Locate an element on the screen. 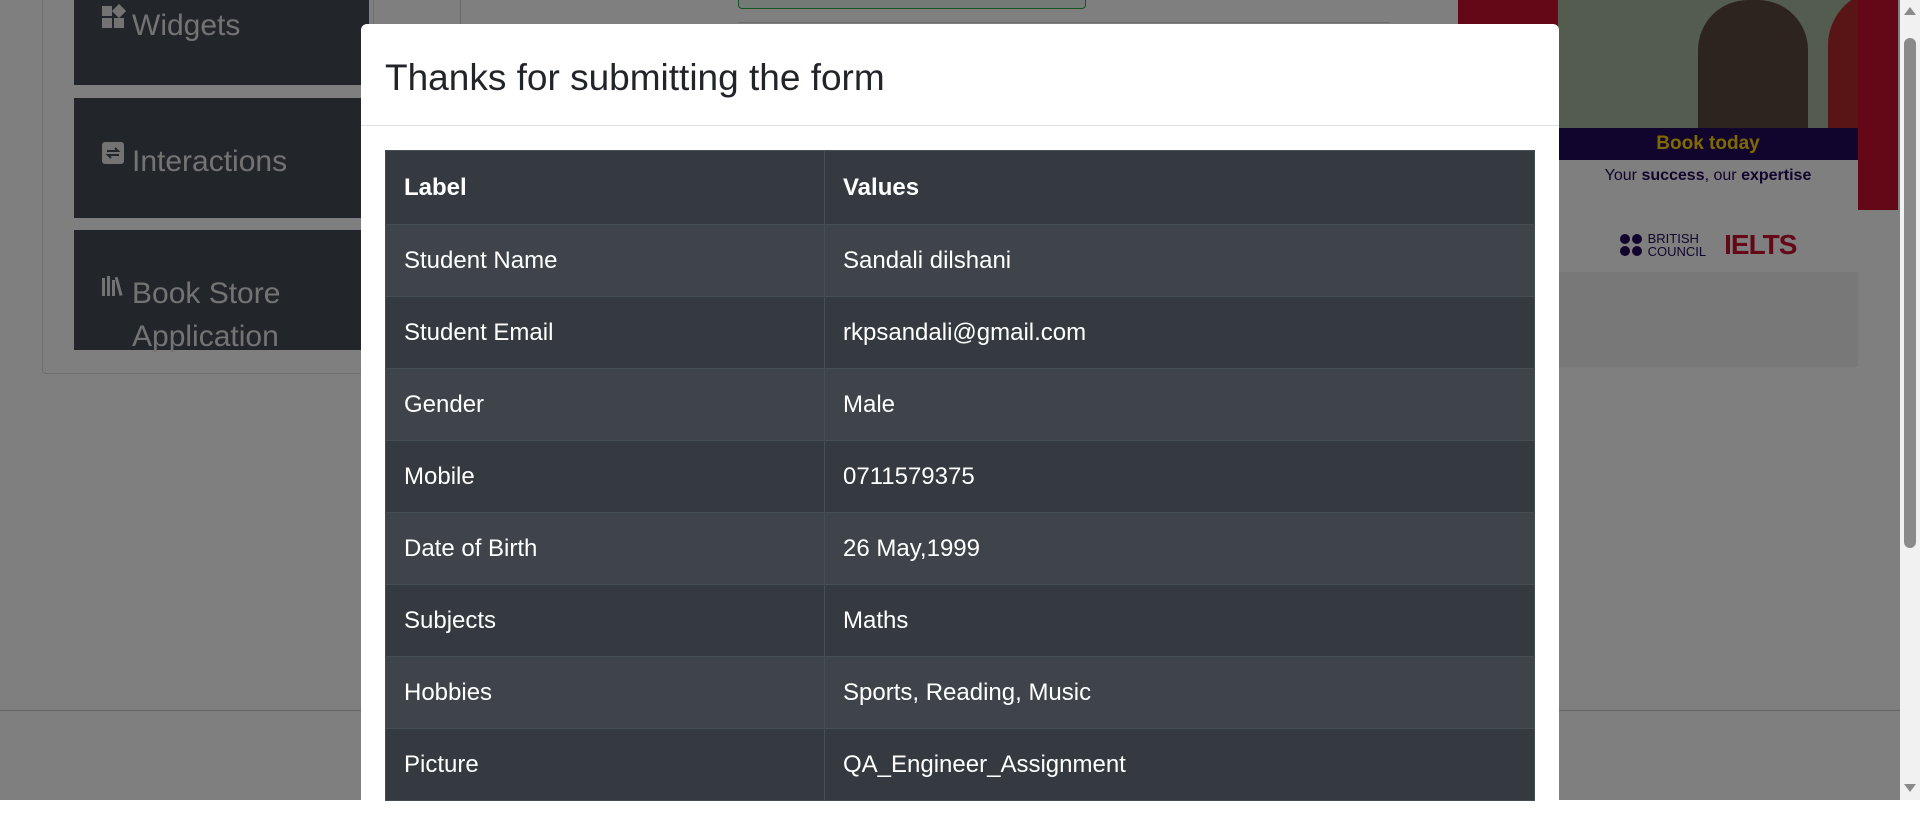  table-header-row: Label Values is located at coordinates (960, 187).